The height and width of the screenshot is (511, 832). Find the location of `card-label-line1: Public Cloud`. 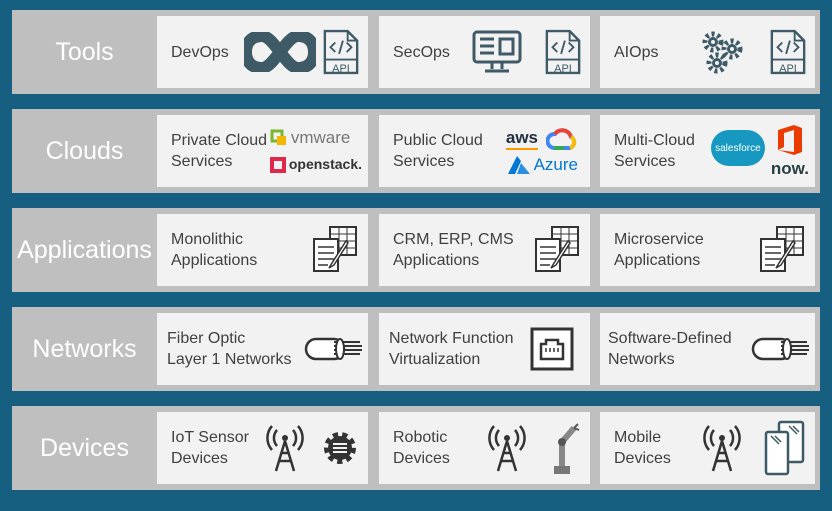

card-label-line1: Public Cloud is located at coordinates (438, 140).